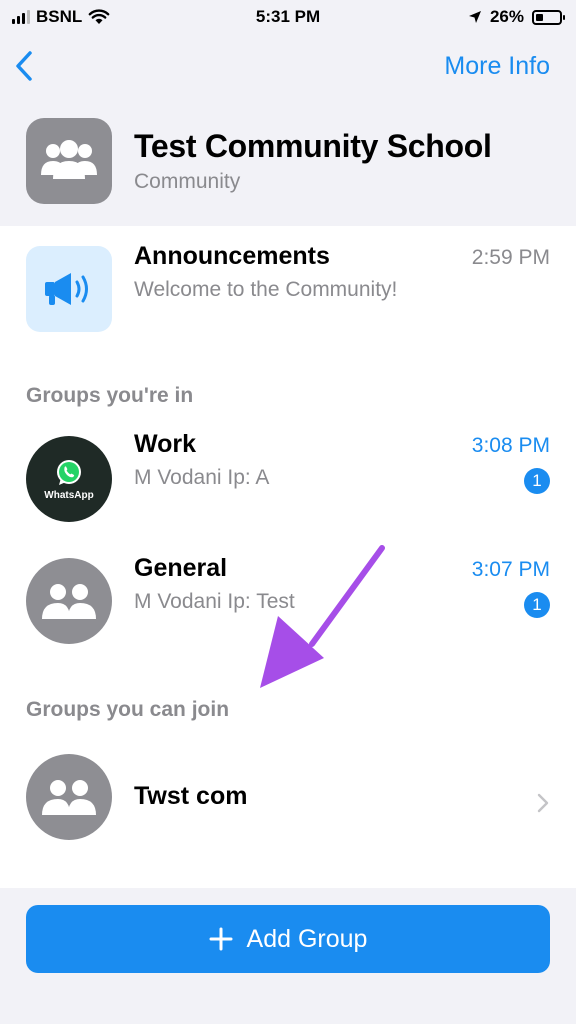  Describe the element at coordinates (510, 257) in the screenshot. I see `announcements-time: 2:59 PM` at that location.